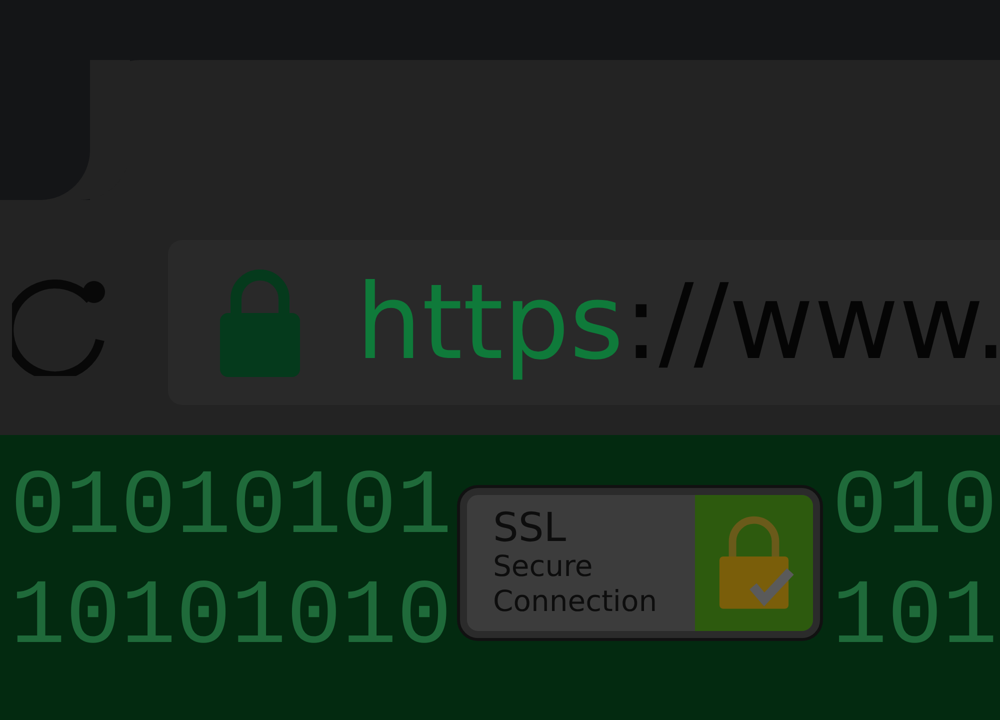 Image resolution: width=1000 pixels, height=720 pixels. What do you see at coordinates (231, 618) in the screenshot?
I see `binary-text: 10101010` at bounding box center [231, 618].